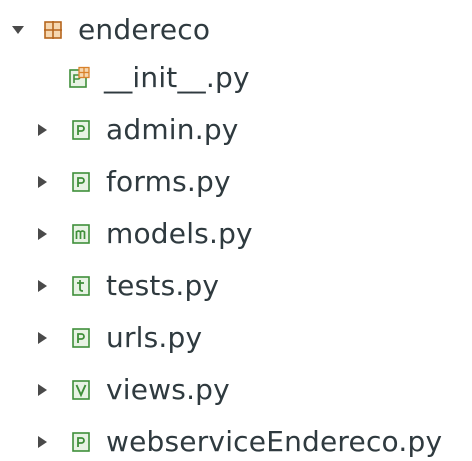 This screenshot has width=472, height=461. Describe the element at coordinates (168, 181) in the screenshot. I see `tree-item-label: forms.py` at that location.